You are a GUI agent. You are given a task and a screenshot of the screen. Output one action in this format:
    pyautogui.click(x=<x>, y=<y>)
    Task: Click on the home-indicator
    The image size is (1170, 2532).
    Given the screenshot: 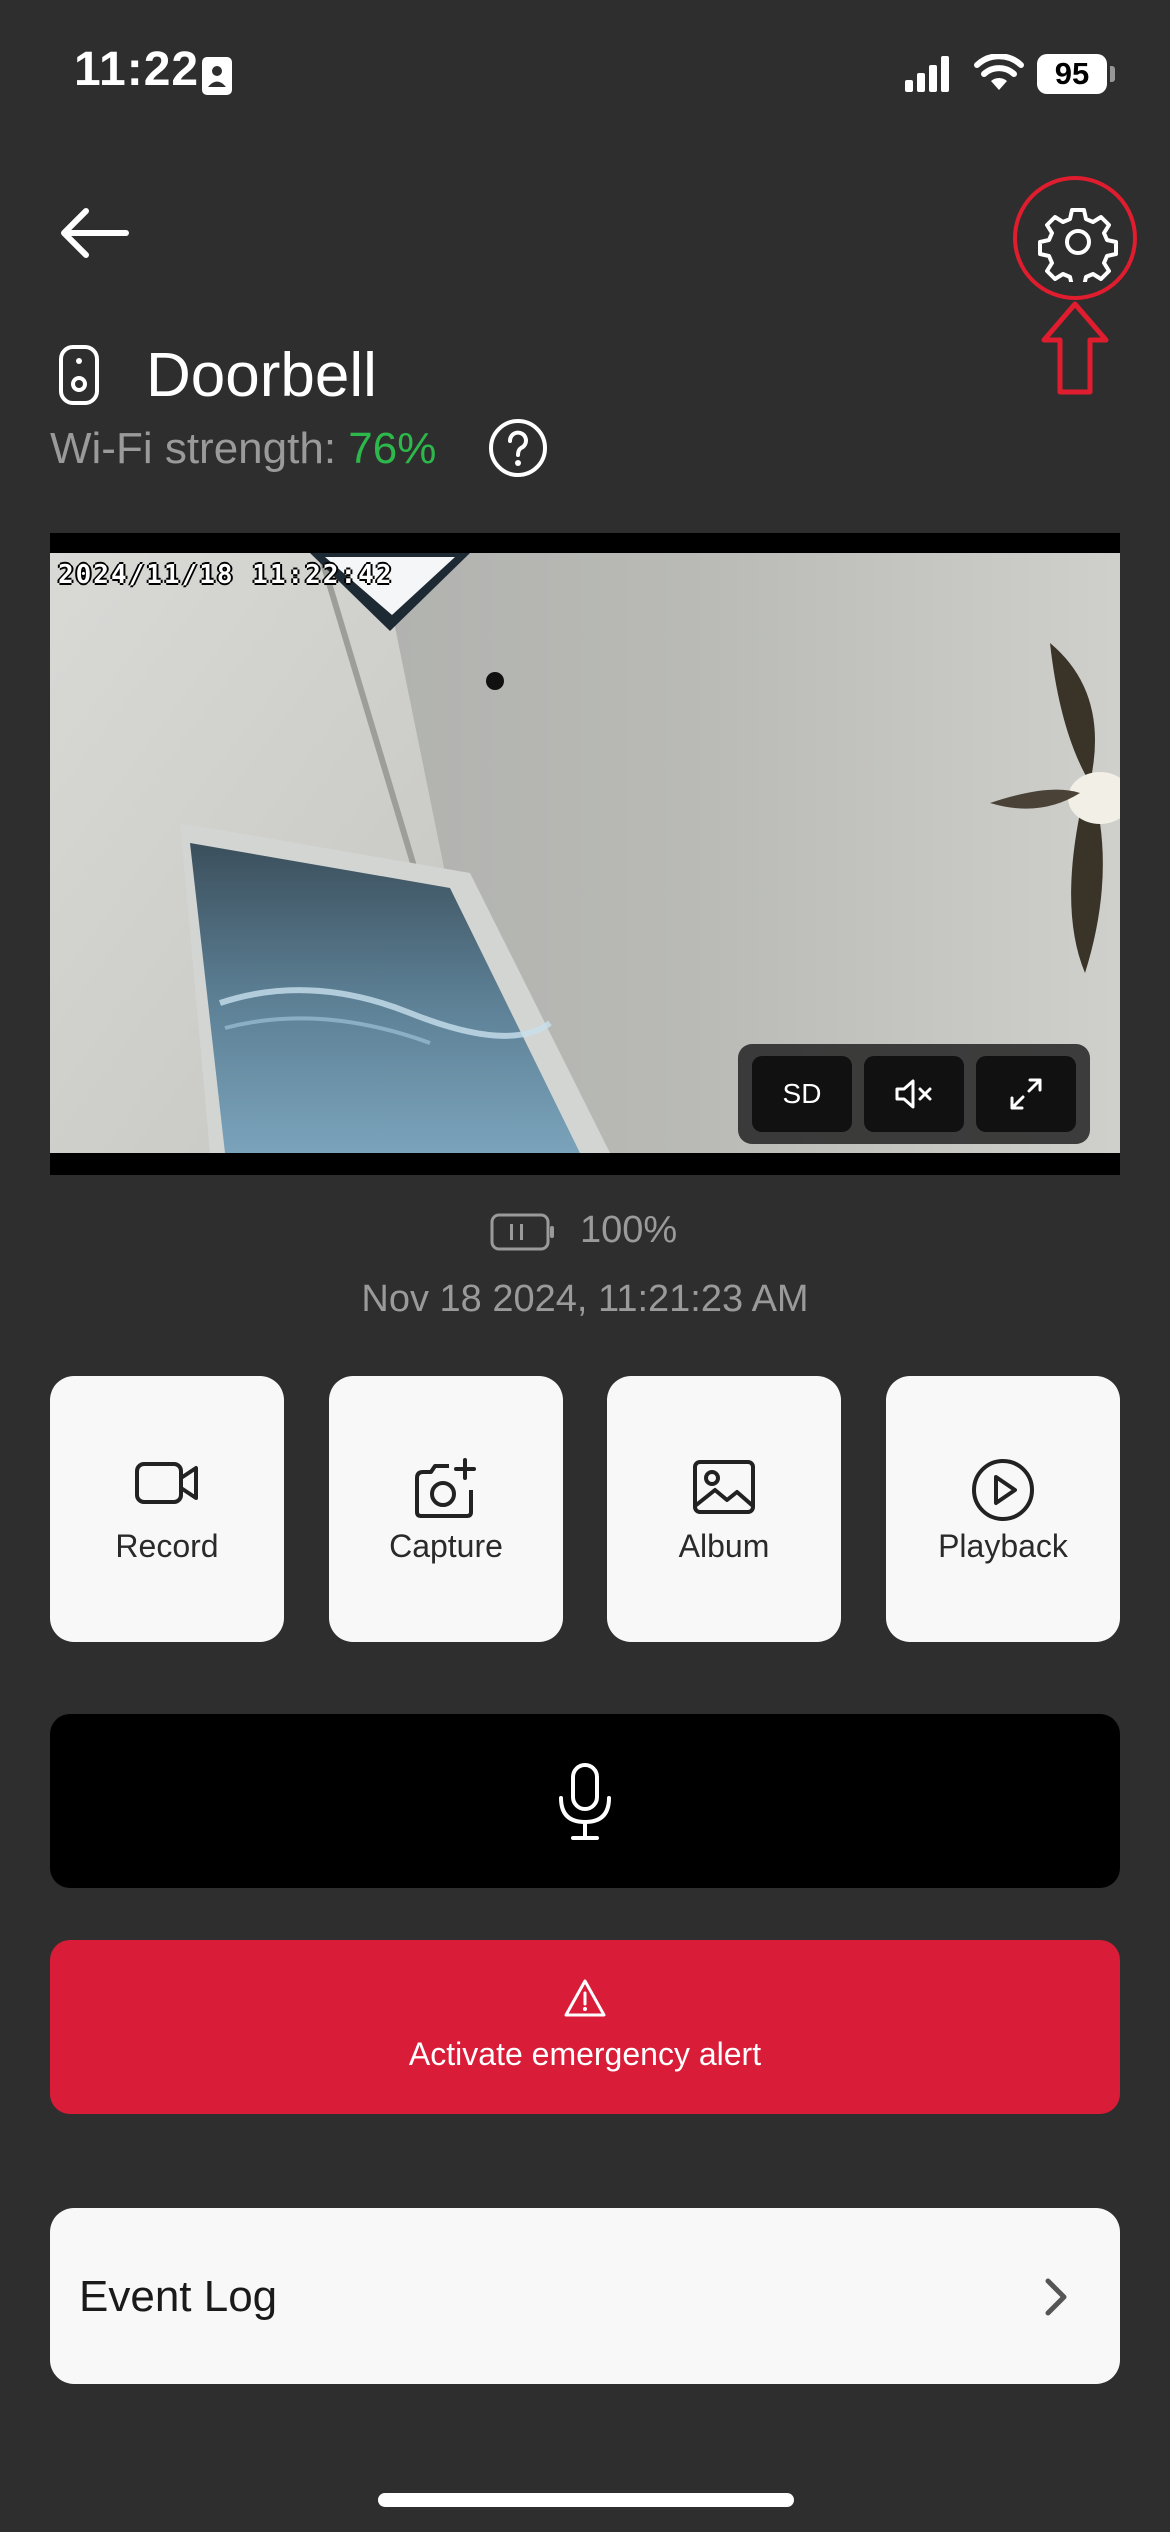 What is the action you would take?
    pyautogui.click(x=586, y=2500)
    